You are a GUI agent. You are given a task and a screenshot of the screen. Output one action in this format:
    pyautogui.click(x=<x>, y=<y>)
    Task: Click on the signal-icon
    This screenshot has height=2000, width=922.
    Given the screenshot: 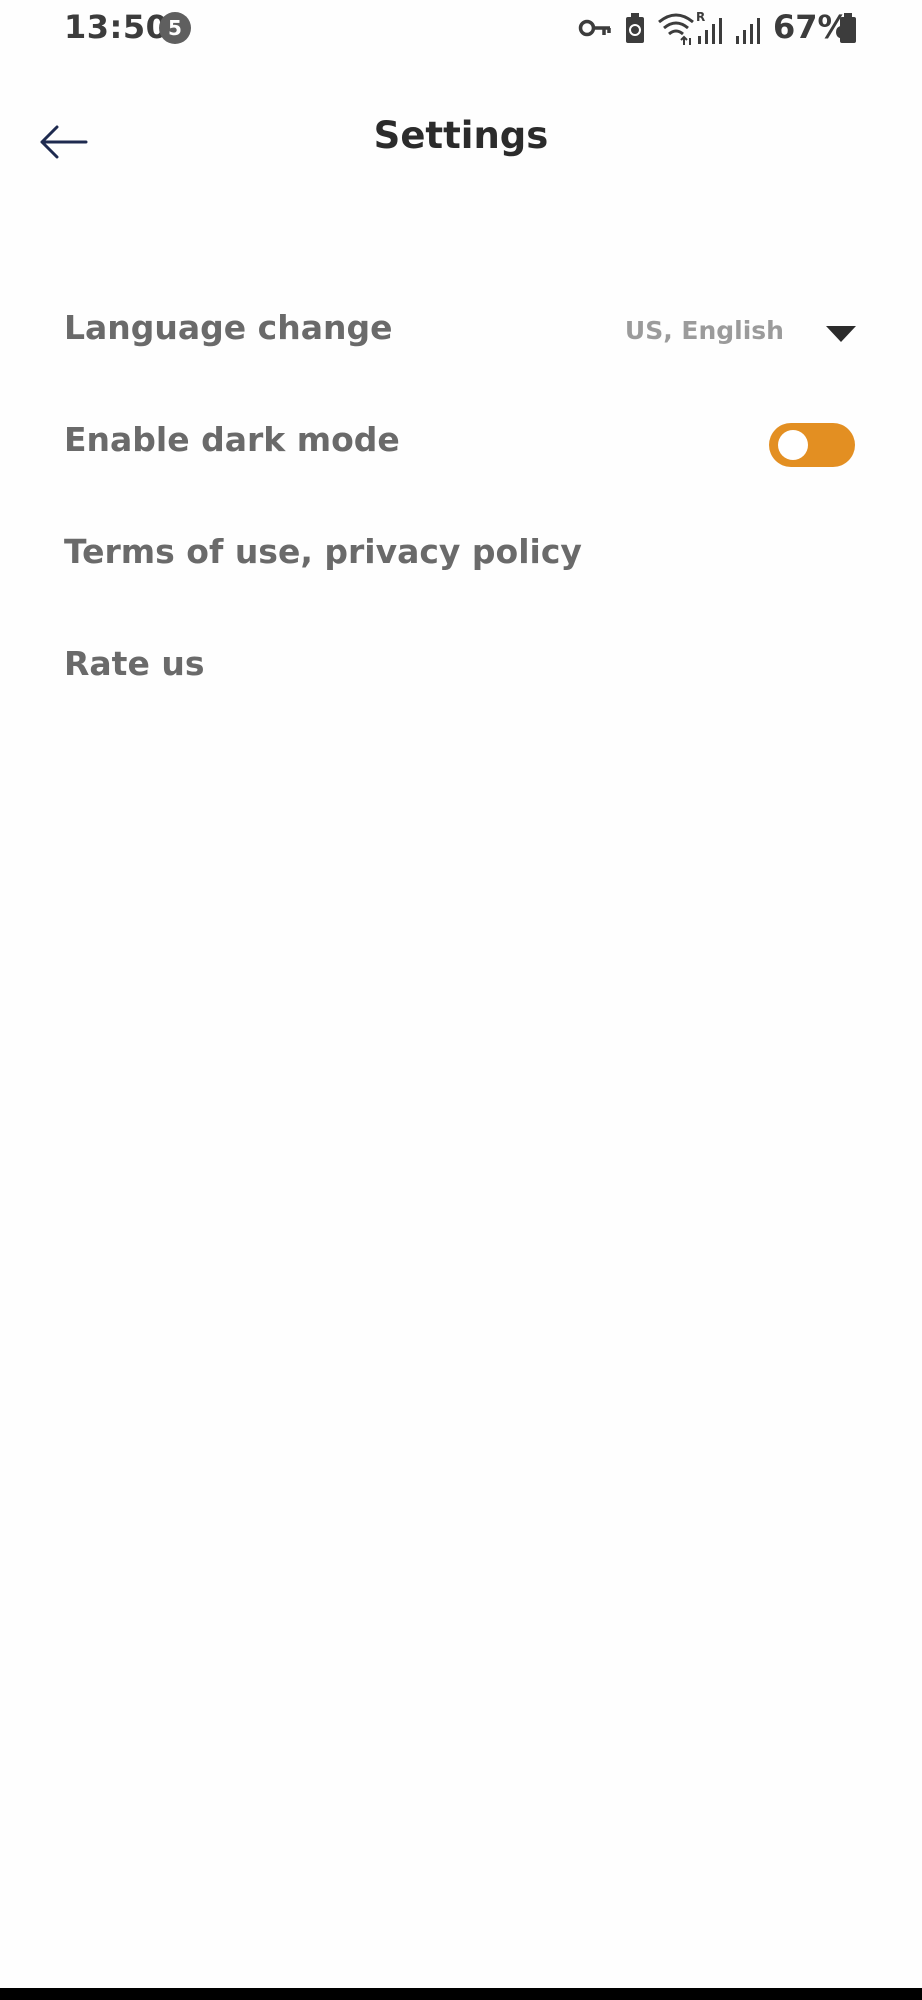 What is the action you would take?
    pyautogui.click(x=748, y=31)
    